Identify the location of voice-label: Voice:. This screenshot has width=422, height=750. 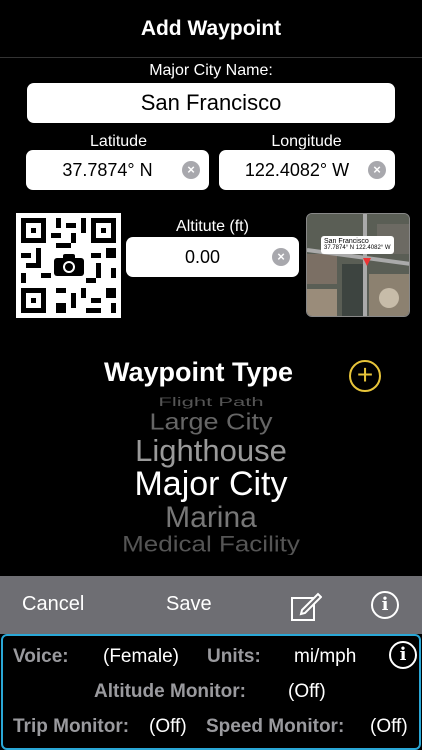
(41, 656).